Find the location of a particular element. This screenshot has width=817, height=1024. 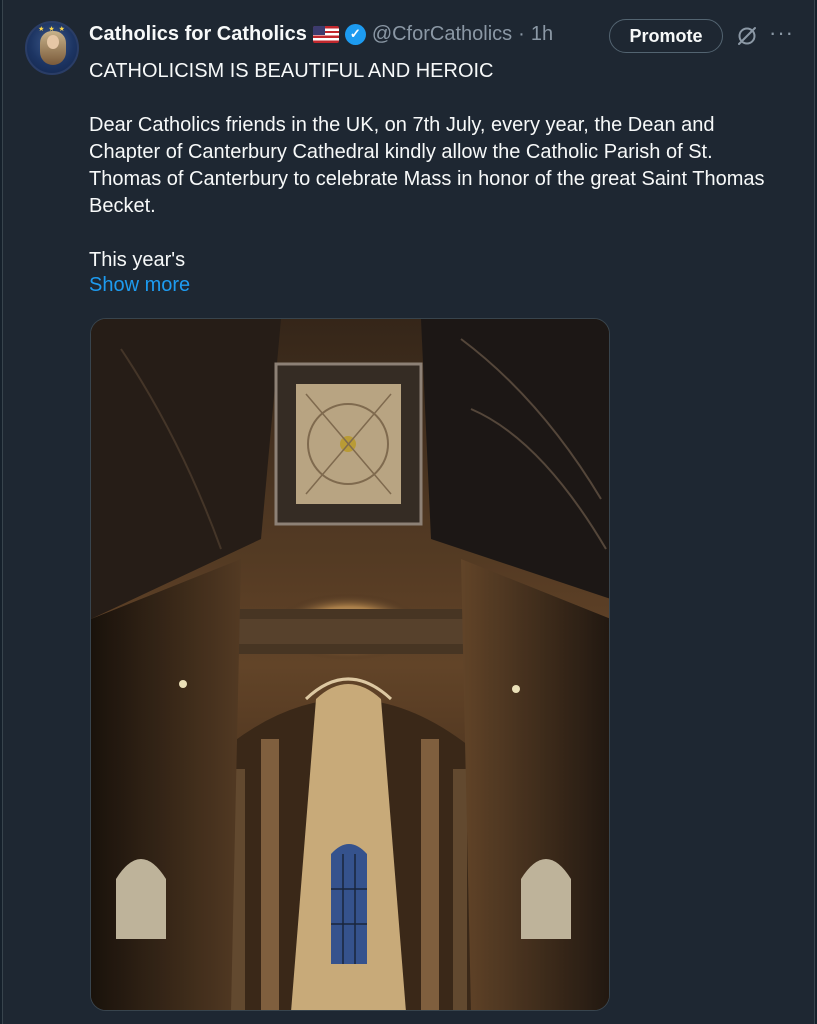

verified-badge-icon: ✓ is located at coordinates (355, 34).